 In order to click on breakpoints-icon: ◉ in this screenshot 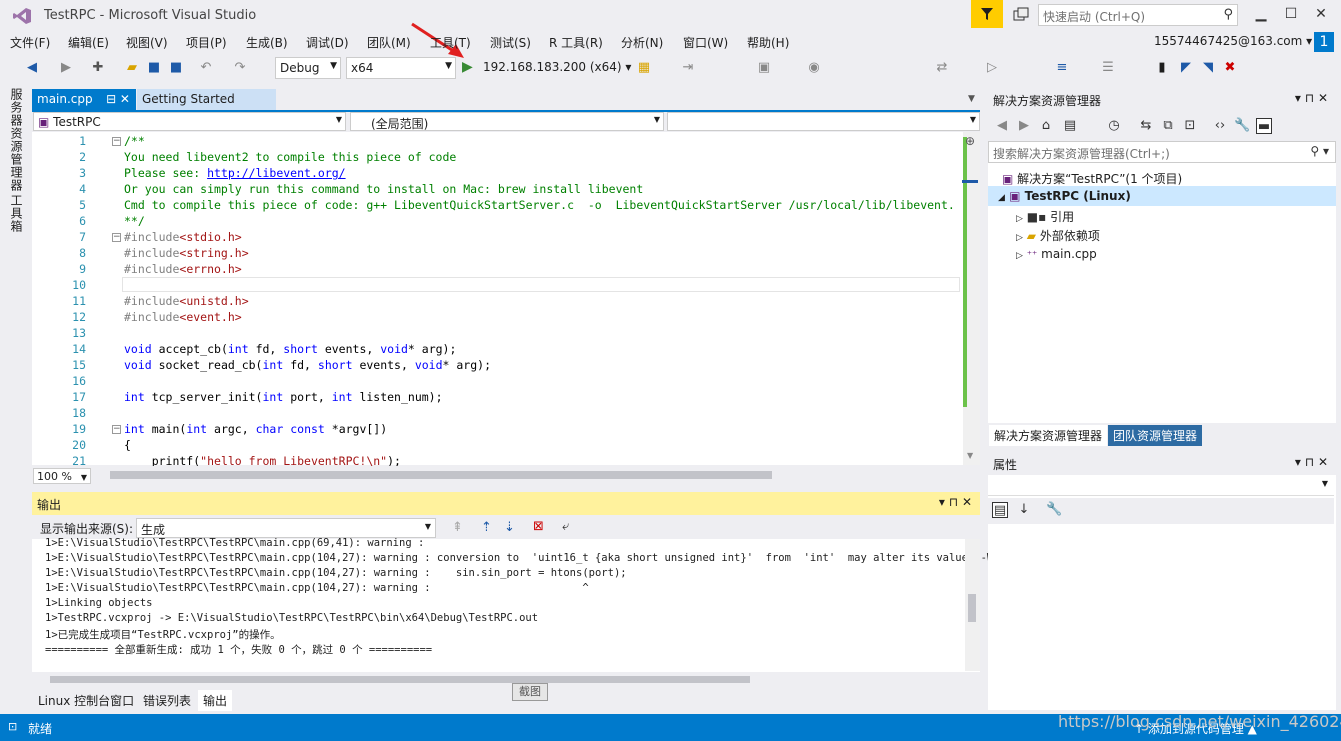, I will do `click(814, 68)`.